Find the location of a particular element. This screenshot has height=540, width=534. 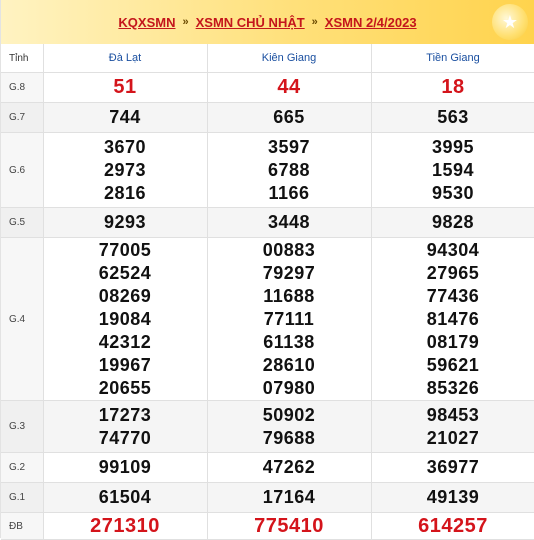

prize-label: G.1 is located at coordinates (22, 498).